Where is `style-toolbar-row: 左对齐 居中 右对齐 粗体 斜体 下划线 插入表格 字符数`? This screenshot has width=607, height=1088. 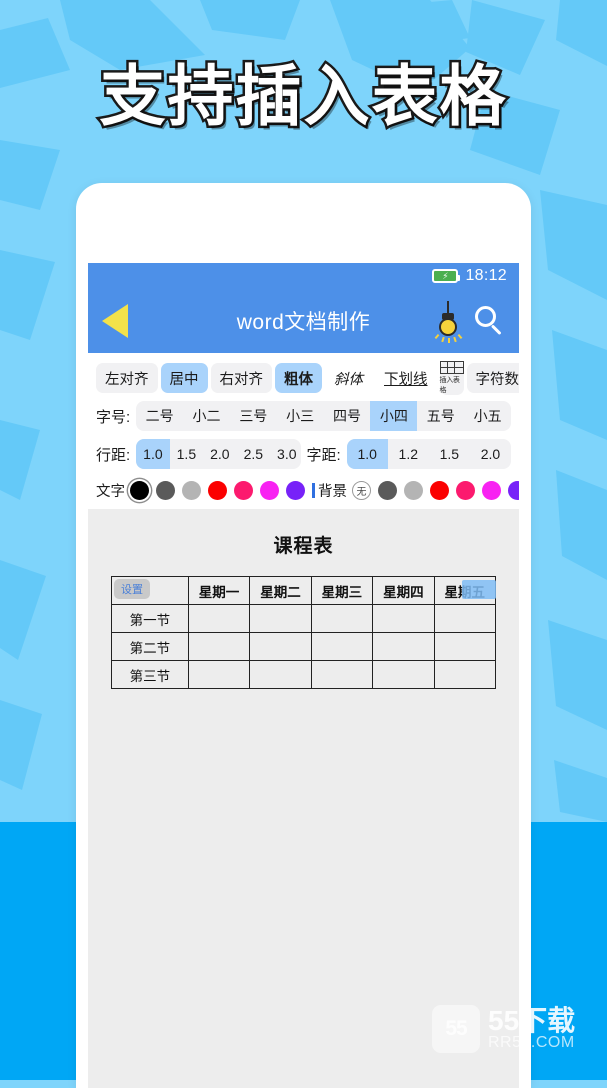
style-toolbar-row: 左对齐 居中 右对齐 粗体 斜体 下划线 插入表格 字符数 is located at coordinates (307, 378).